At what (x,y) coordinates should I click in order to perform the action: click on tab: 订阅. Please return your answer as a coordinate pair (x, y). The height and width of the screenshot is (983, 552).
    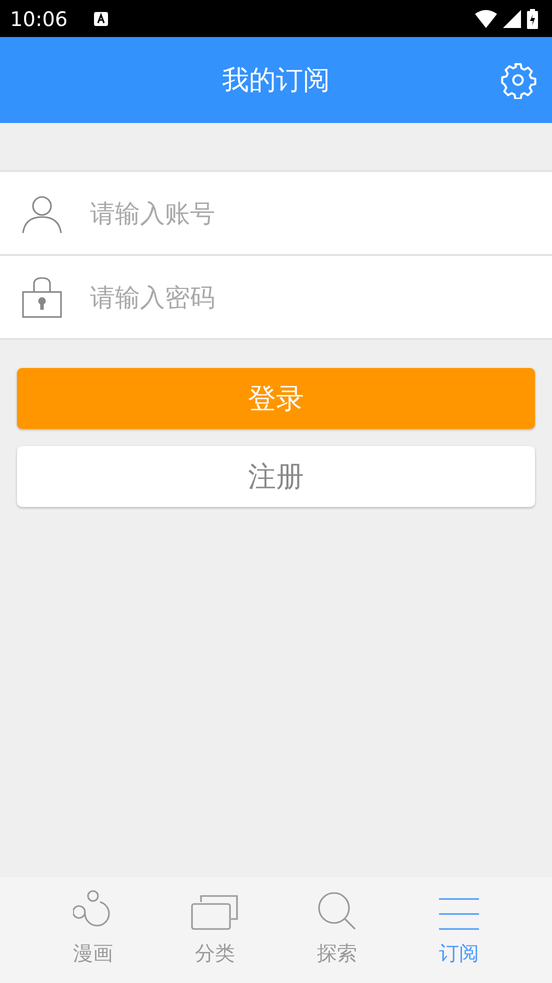
    Looking at the image, I should click on (459, 930).